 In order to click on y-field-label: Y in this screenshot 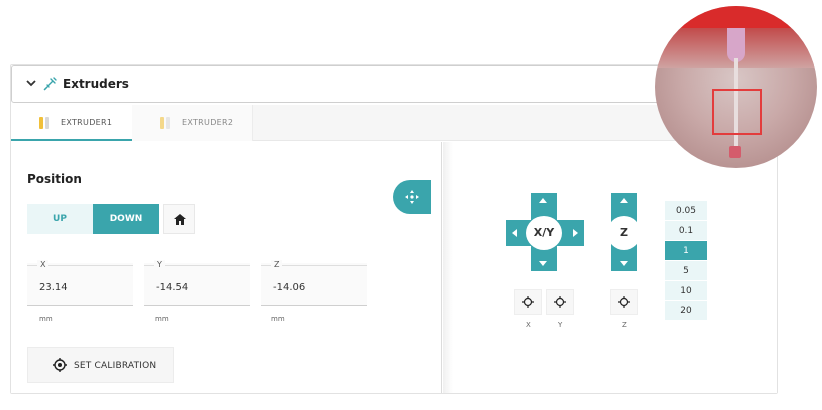, I will do `click(159, 264)`.